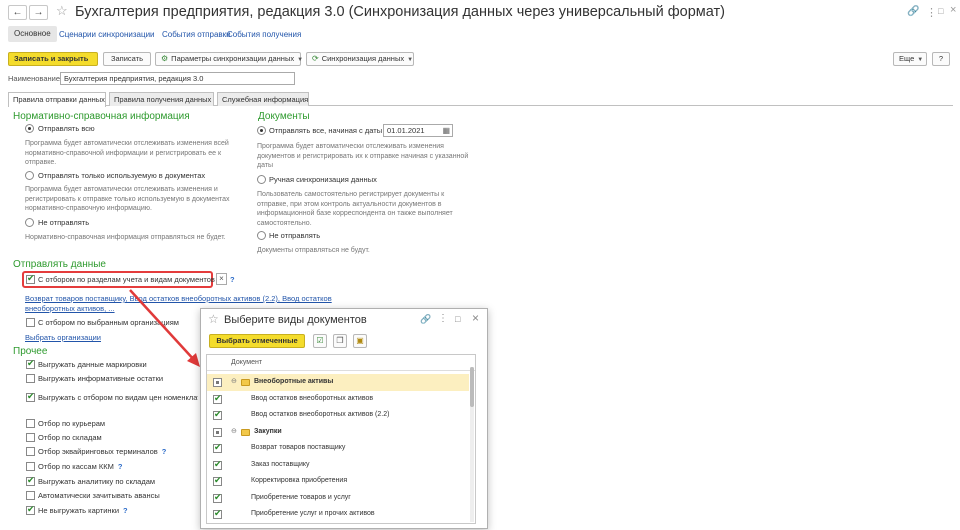  I want to click on row-label: Заказ поставщику, so click(280, 464).